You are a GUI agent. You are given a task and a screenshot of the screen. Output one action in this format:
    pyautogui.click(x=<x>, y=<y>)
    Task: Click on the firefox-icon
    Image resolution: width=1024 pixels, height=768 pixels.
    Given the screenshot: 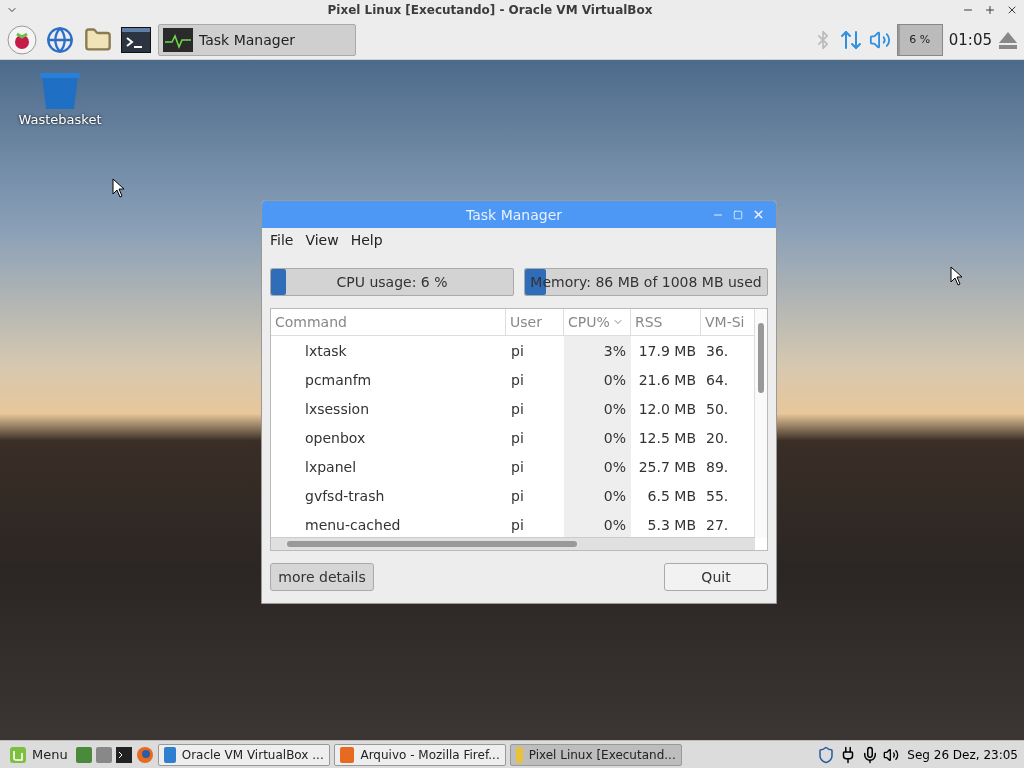 What is the action you would take?
    pyautogui.click(x=144, y=754)
    